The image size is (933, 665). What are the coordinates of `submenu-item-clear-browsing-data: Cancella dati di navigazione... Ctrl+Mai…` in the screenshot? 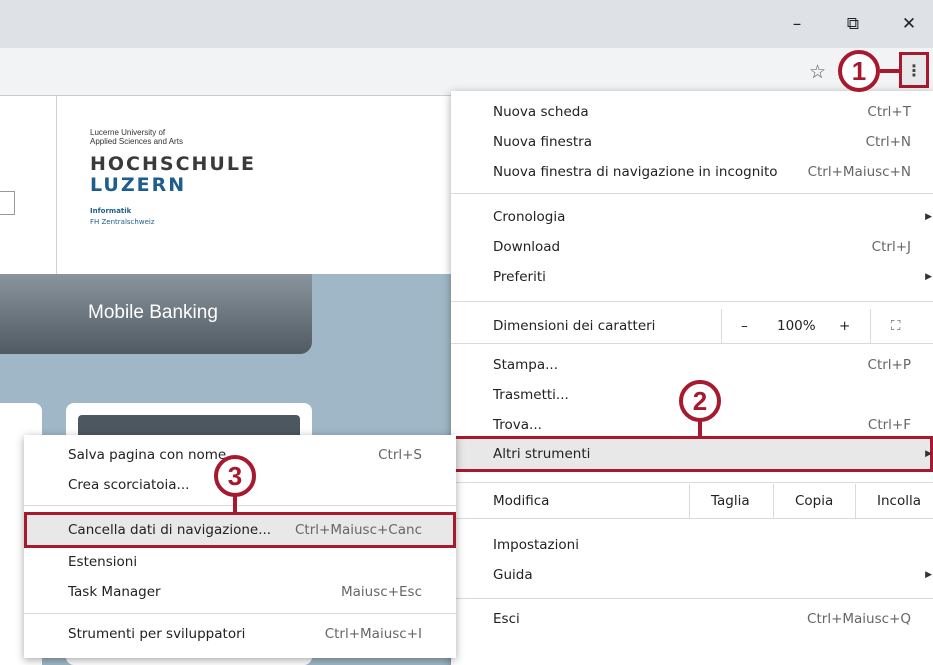 It's located at (240, 530).